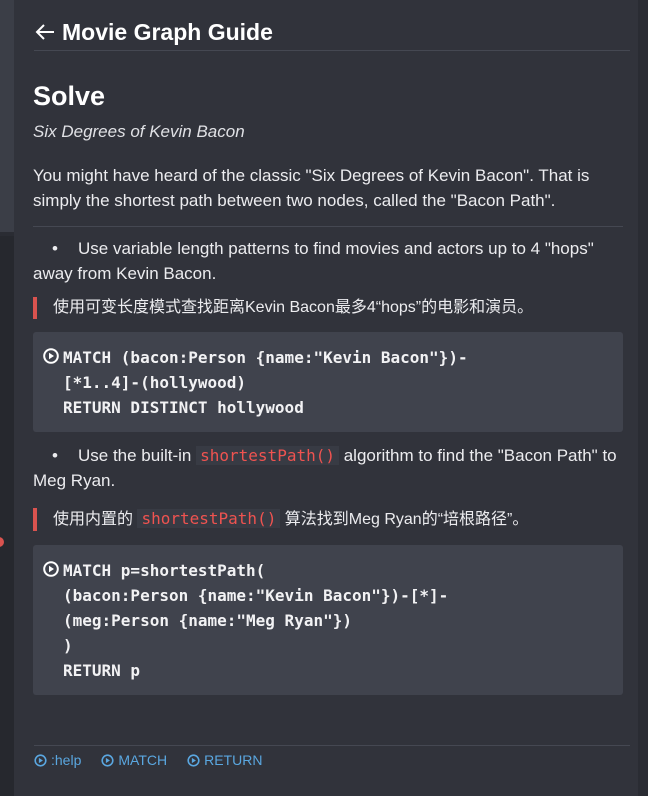 The image size is (648, 796). I want to click on code-line: RETURN DISTINCT hollywood, so click(183, 407).